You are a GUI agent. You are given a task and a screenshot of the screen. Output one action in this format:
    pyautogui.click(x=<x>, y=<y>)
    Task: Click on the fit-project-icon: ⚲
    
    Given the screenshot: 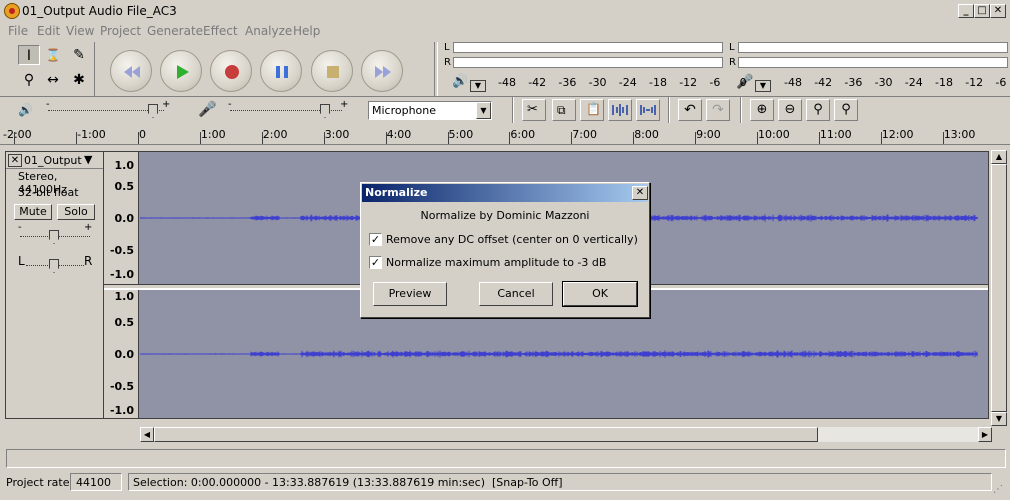 What is the action you would take?
    pyautogui.click(x=846, y=109)
    